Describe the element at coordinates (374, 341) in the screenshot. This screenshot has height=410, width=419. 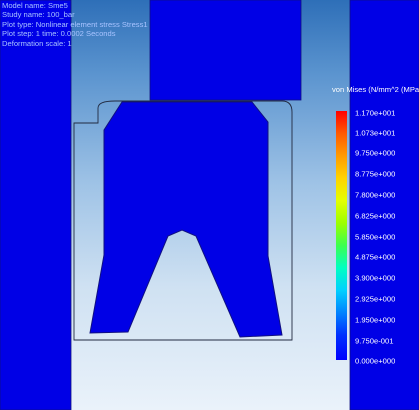
I see `legend-label: 9.750e-001` at that location.